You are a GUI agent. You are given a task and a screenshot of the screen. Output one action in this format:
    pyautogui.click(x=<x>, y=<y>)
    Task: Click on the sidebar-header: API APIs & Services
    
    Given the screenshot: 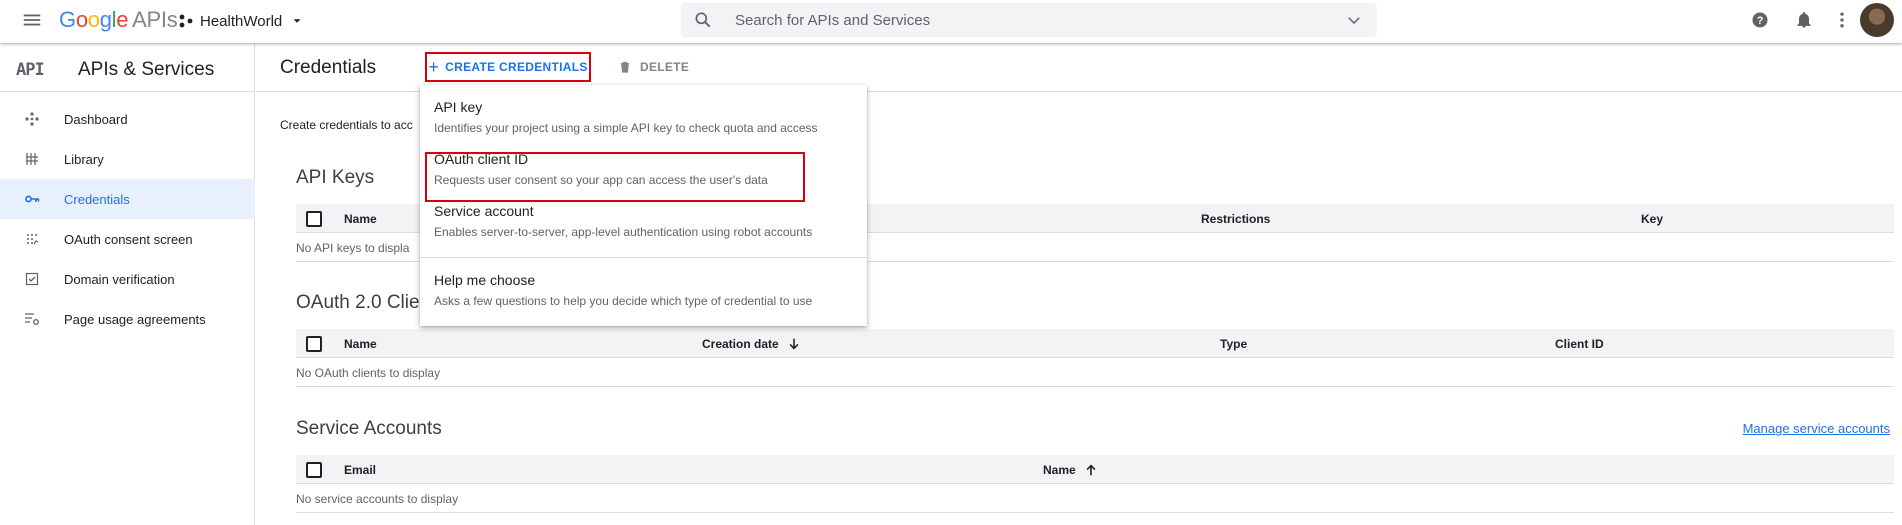 What is the action you would take?
    pyautogui.click(x=115, y=70)
    